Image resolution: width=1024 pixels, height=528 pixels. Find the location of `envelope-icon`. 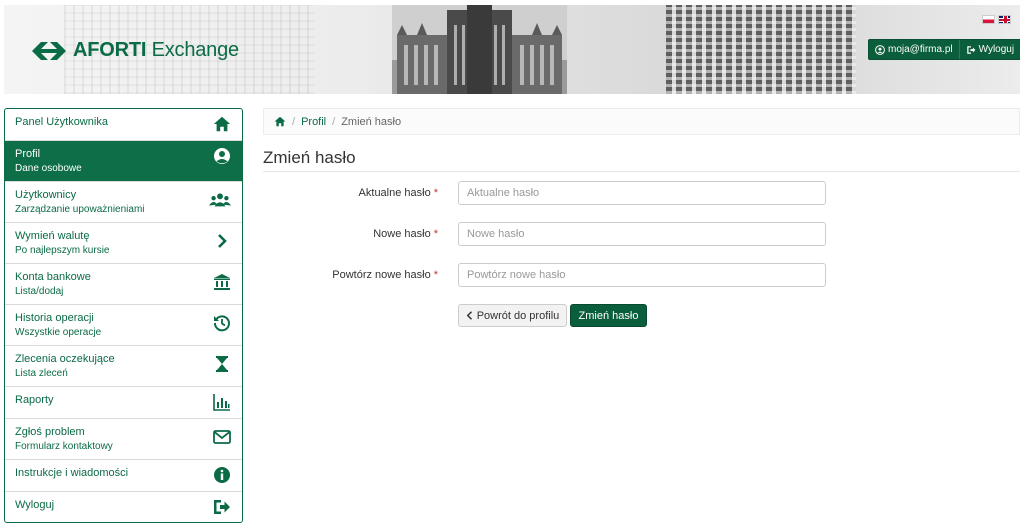

envelope-icon is located at coordinates (222, 437).